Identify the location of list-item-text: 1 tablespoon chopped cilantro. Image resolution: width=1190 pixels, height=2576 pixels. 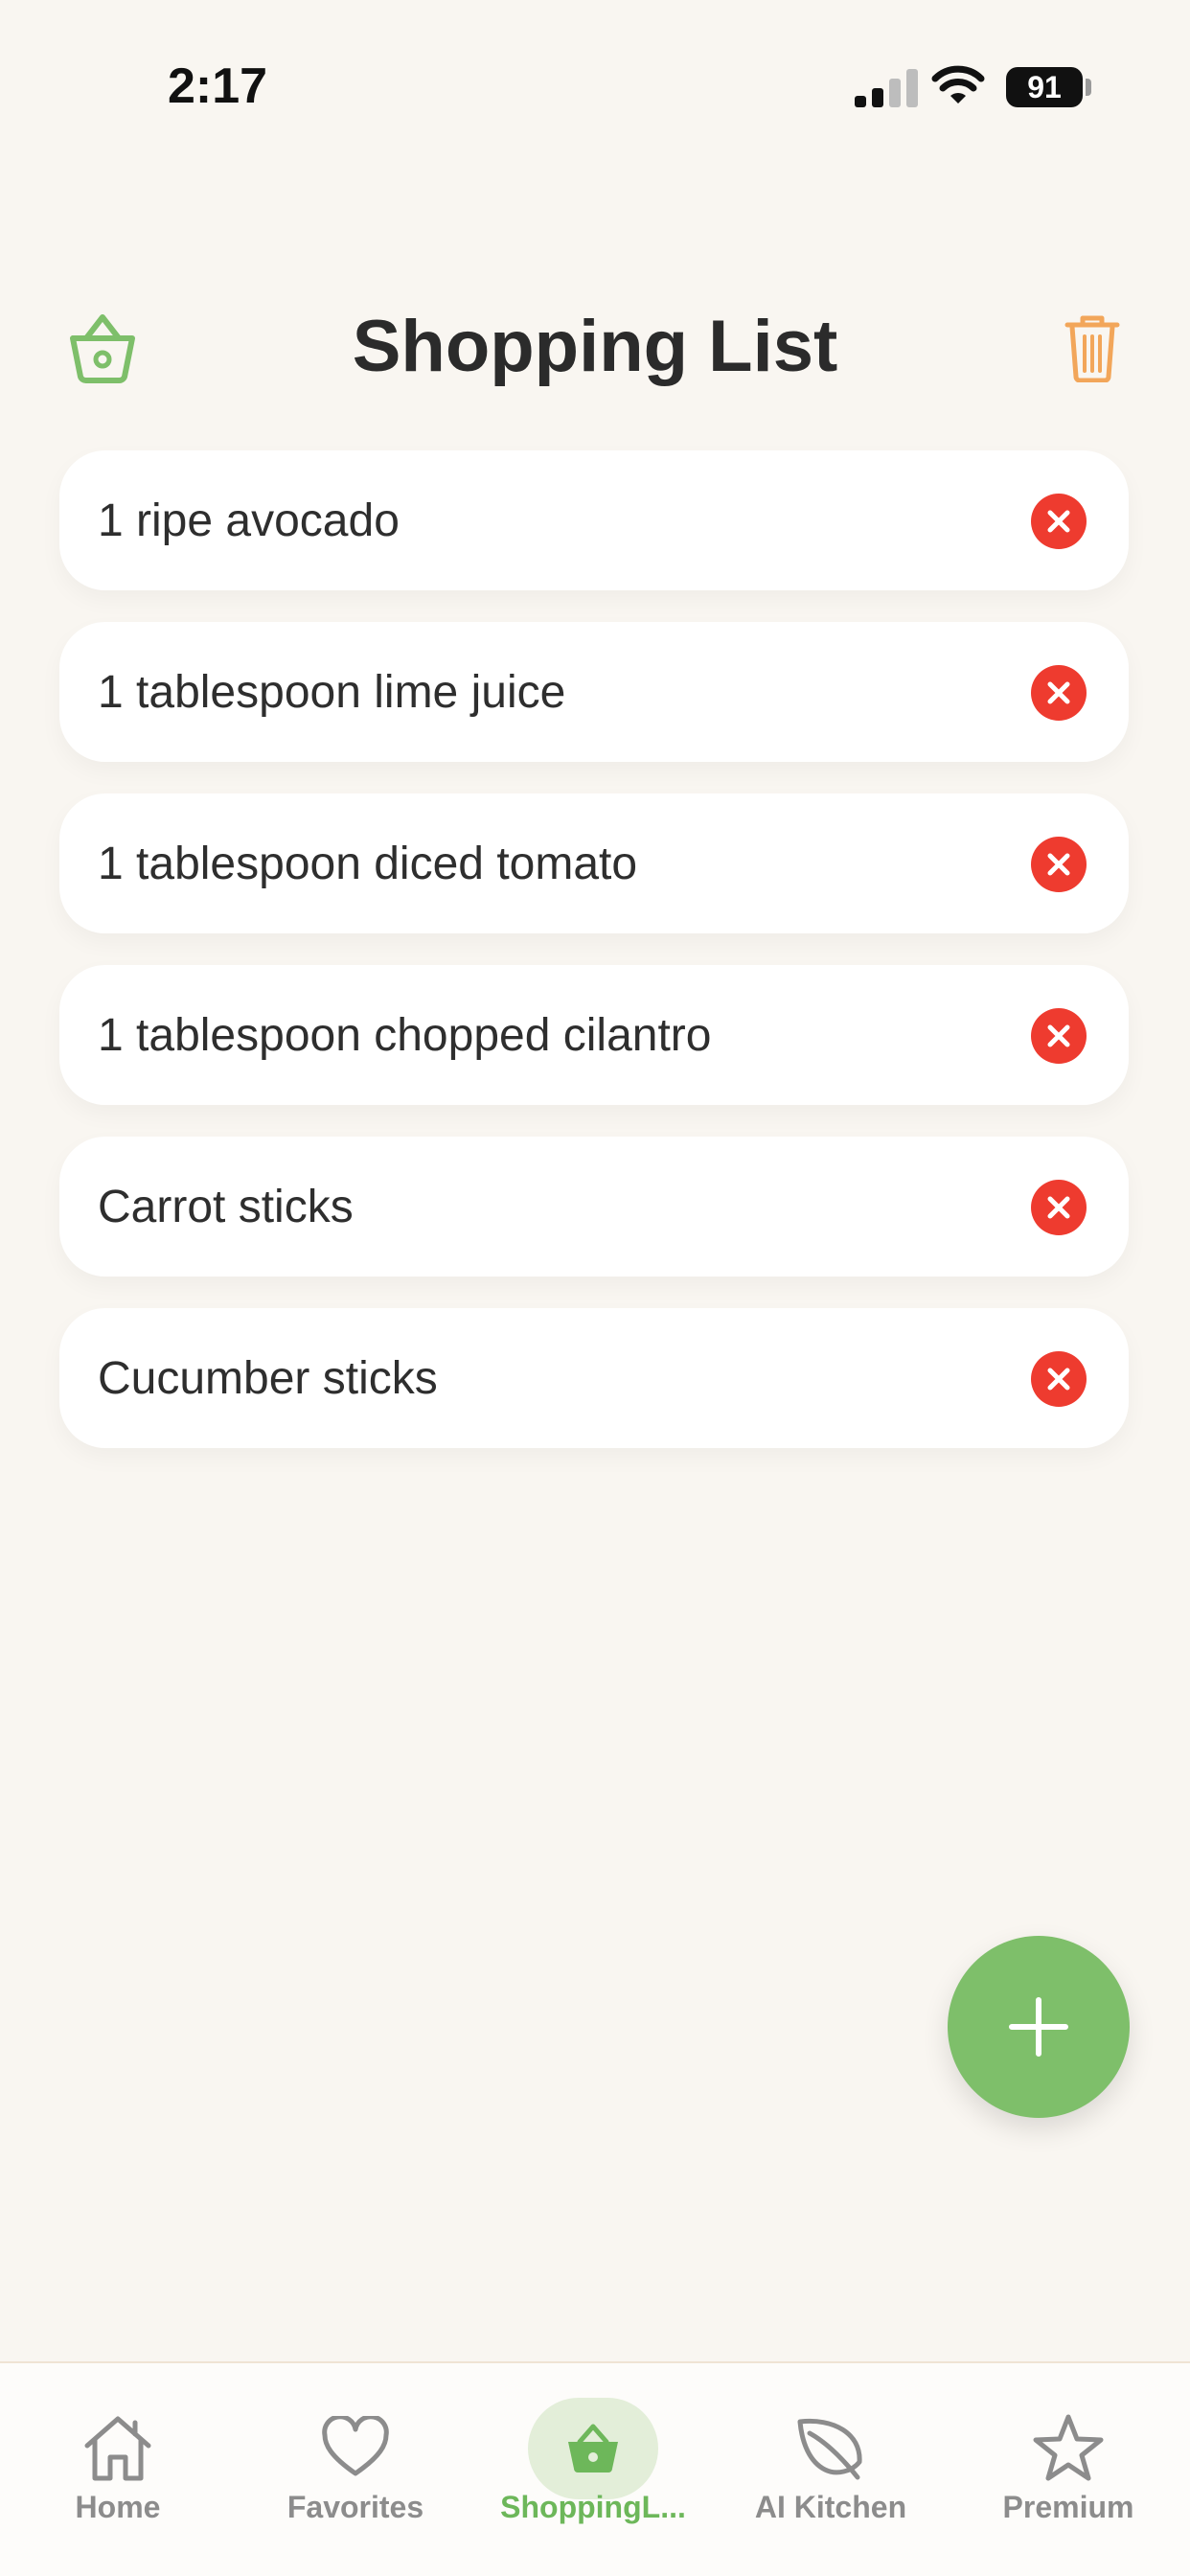
(405, 1035).